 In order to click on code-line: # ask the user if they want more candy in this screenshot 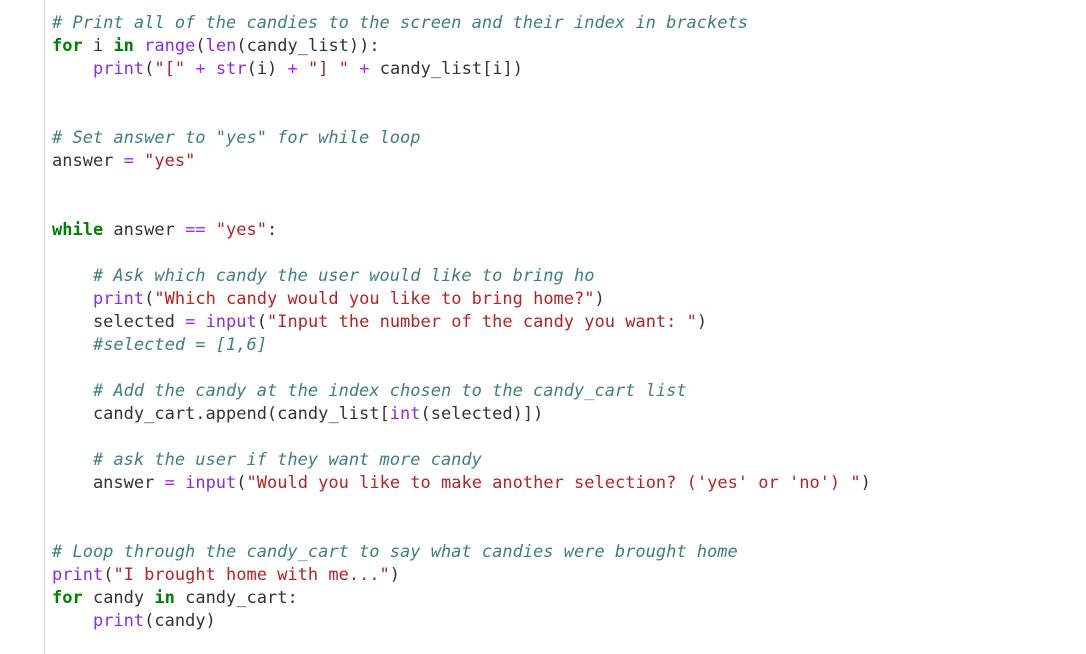, I will do `click(461, 460)`.